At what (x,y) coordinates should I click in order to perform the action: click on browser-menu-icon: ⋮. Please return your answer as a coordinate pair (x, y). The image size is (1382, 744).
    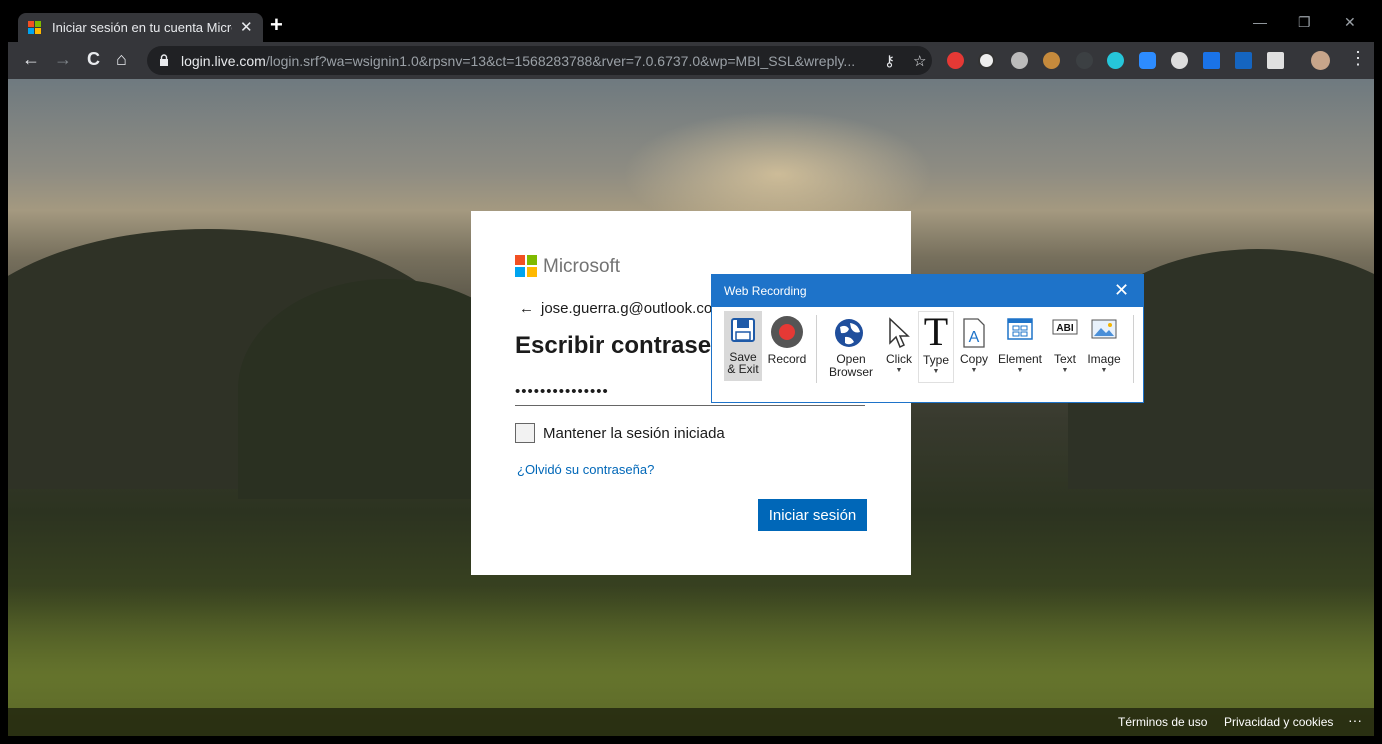
    Looking at the image, I should click on (1358, 58).